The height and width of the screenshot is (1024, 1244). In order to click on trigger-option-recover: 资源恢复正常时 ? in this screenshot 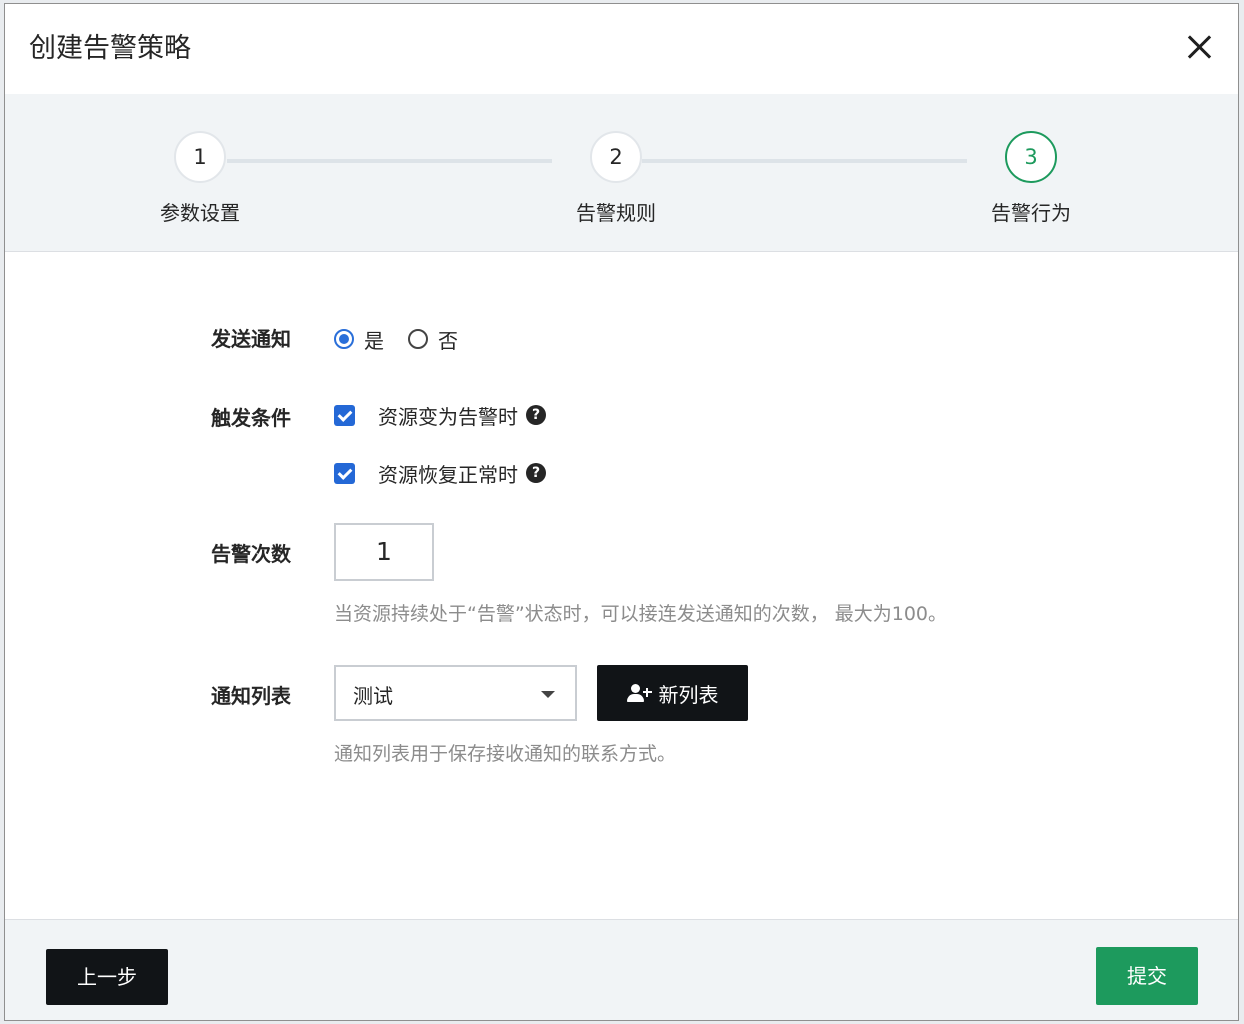, I will do `click(440, 473)`.